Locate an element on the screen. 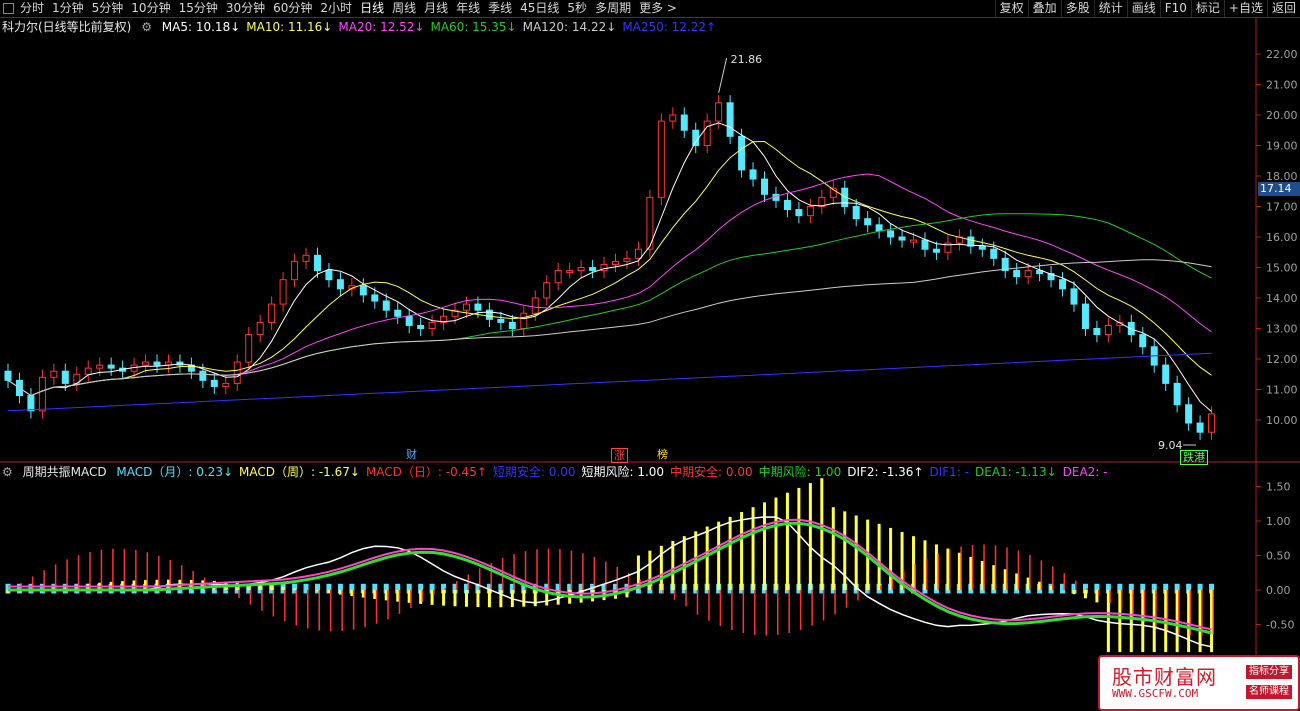 The image size is (1300, 711). marker-cai: 财 is located at coordinates (411, 454).